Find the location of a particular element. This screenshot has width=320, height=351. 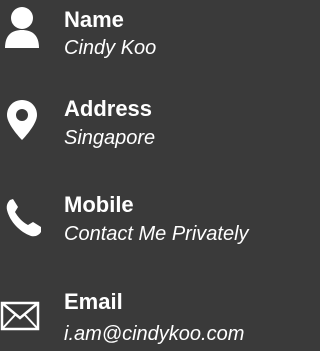

address-value: Singapore is located at coordinates (110, 138).